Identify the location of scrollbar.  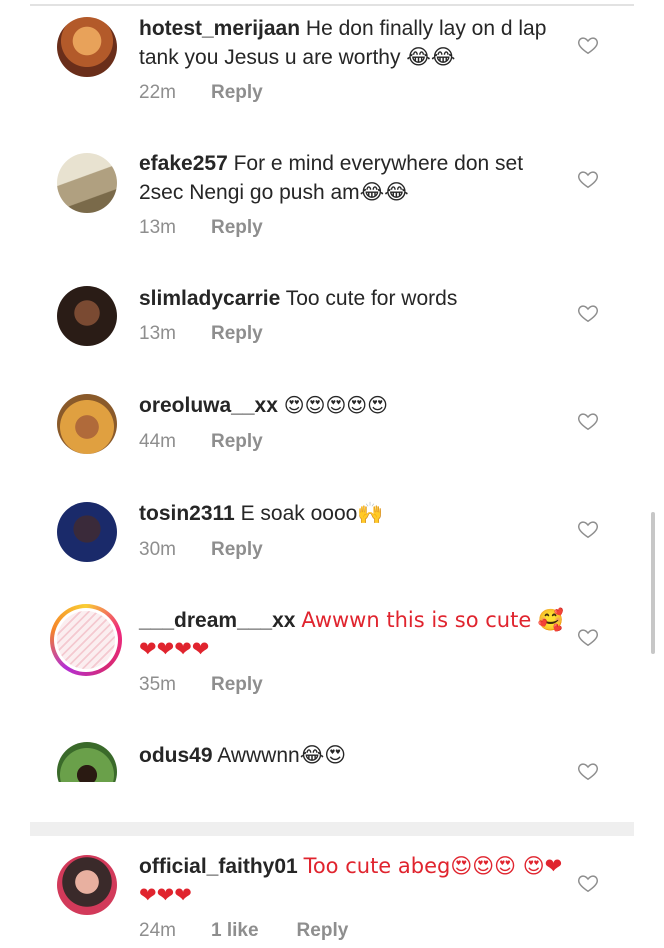
(653, 583).